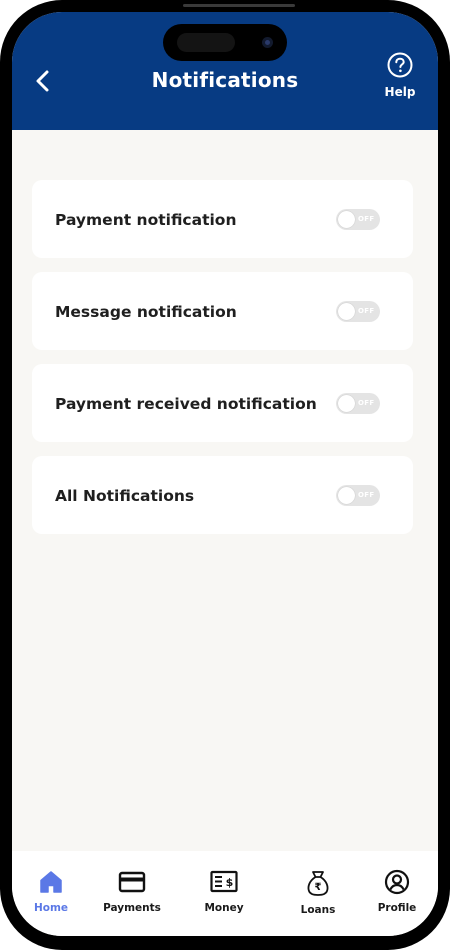 The image size is (450, 950). I want to click on header-bar: Notifications Help, so click(225, 71).